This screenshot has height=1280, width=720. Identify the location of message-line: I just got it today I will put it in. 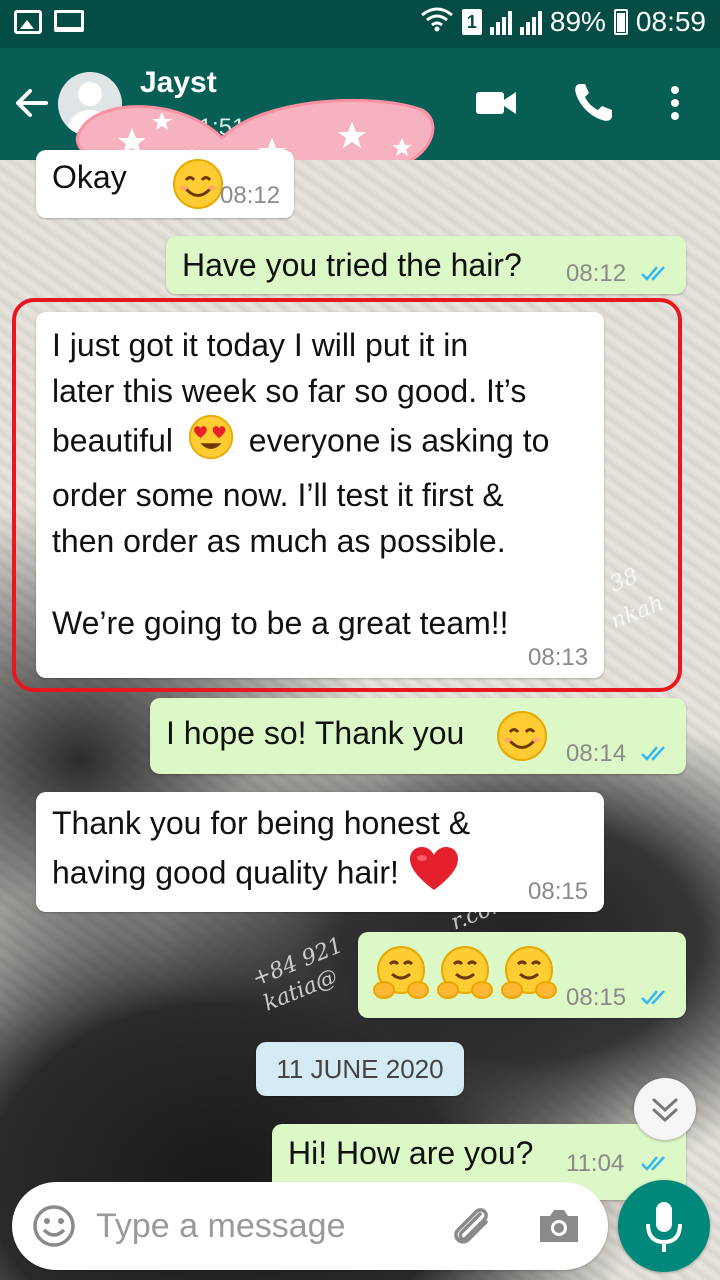
(260, 345).